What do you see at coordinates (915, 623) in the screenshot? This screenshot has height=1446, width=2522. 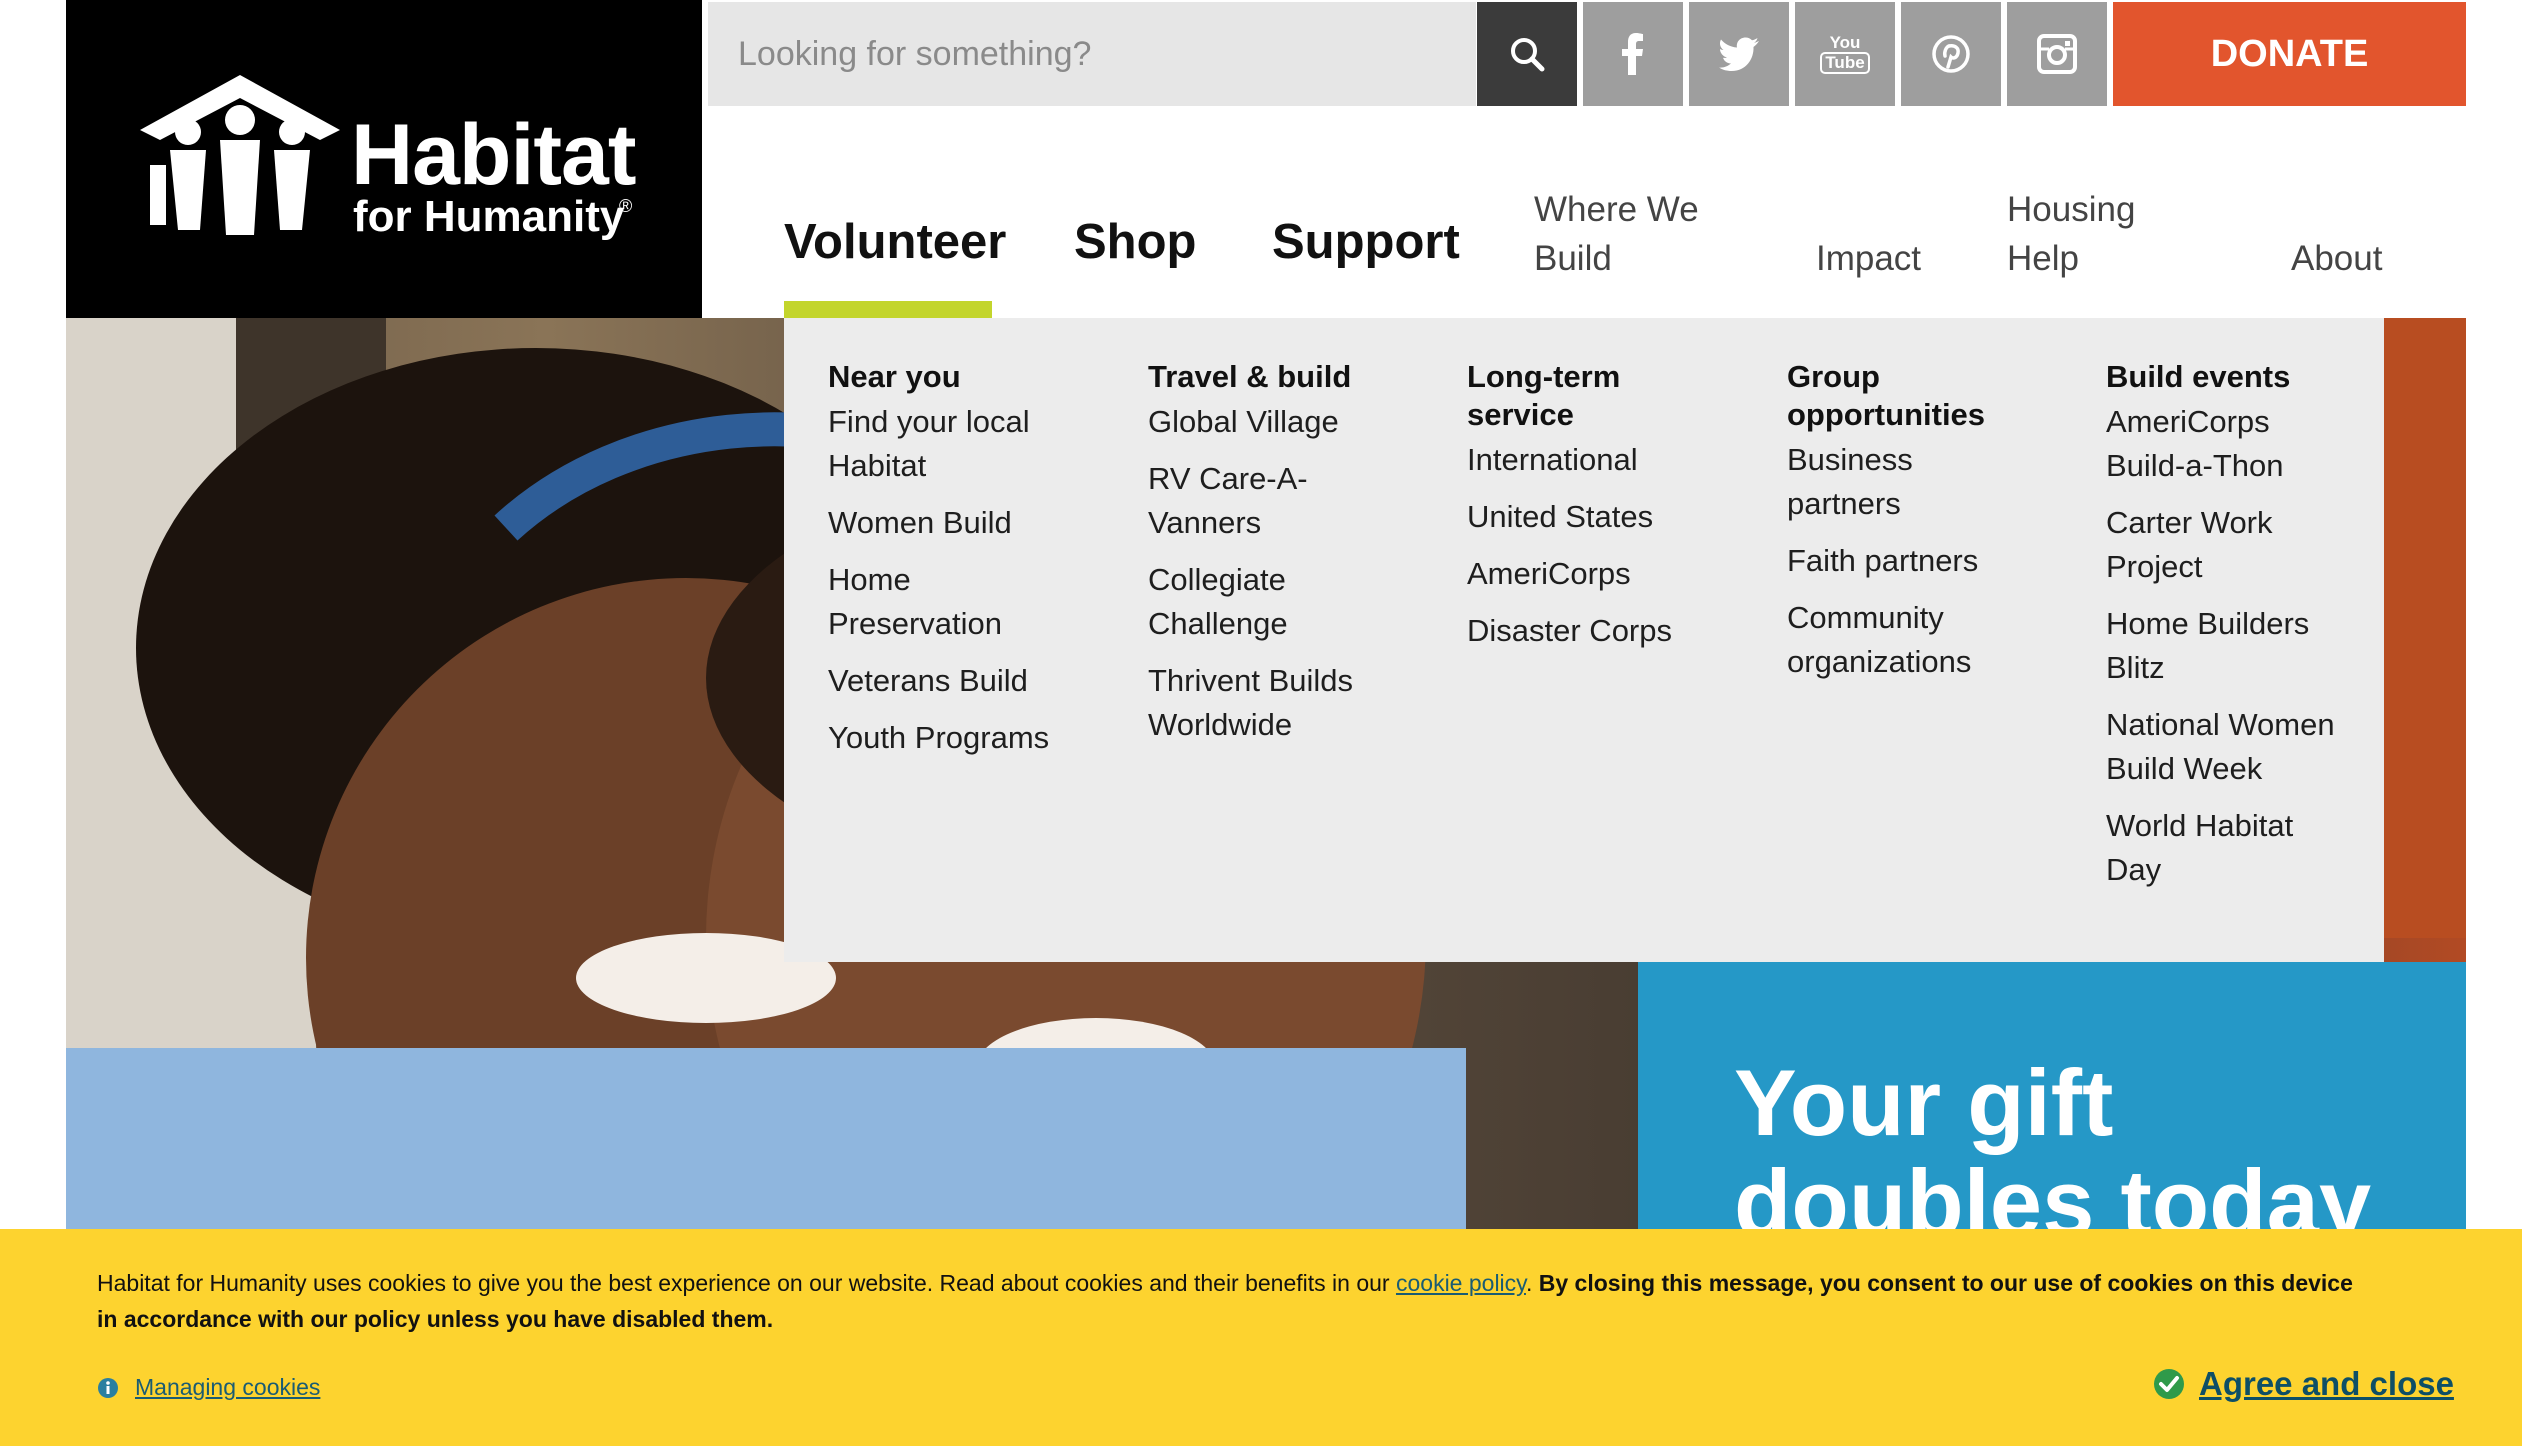 I see `item-line: Preservation` at bounding box center [915, 623].